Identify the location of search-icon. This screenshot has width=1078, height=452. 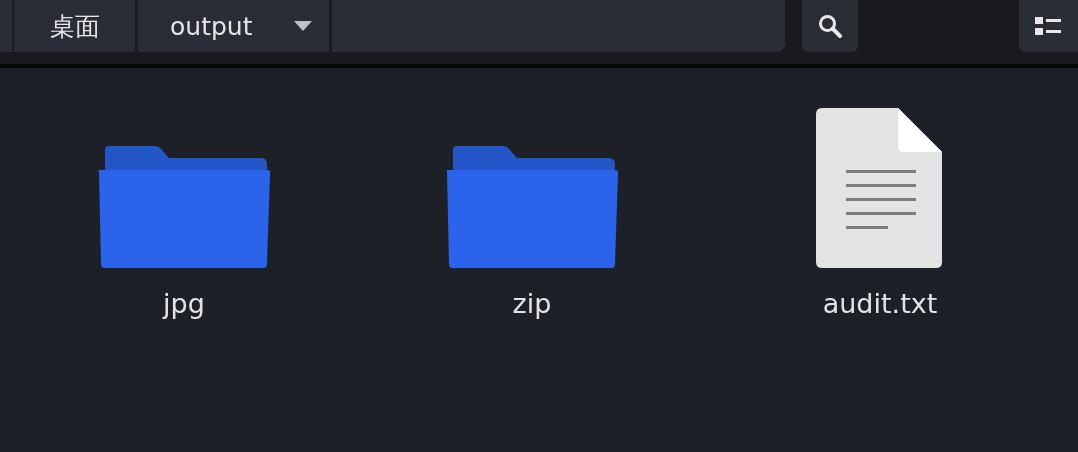
(829, 26).